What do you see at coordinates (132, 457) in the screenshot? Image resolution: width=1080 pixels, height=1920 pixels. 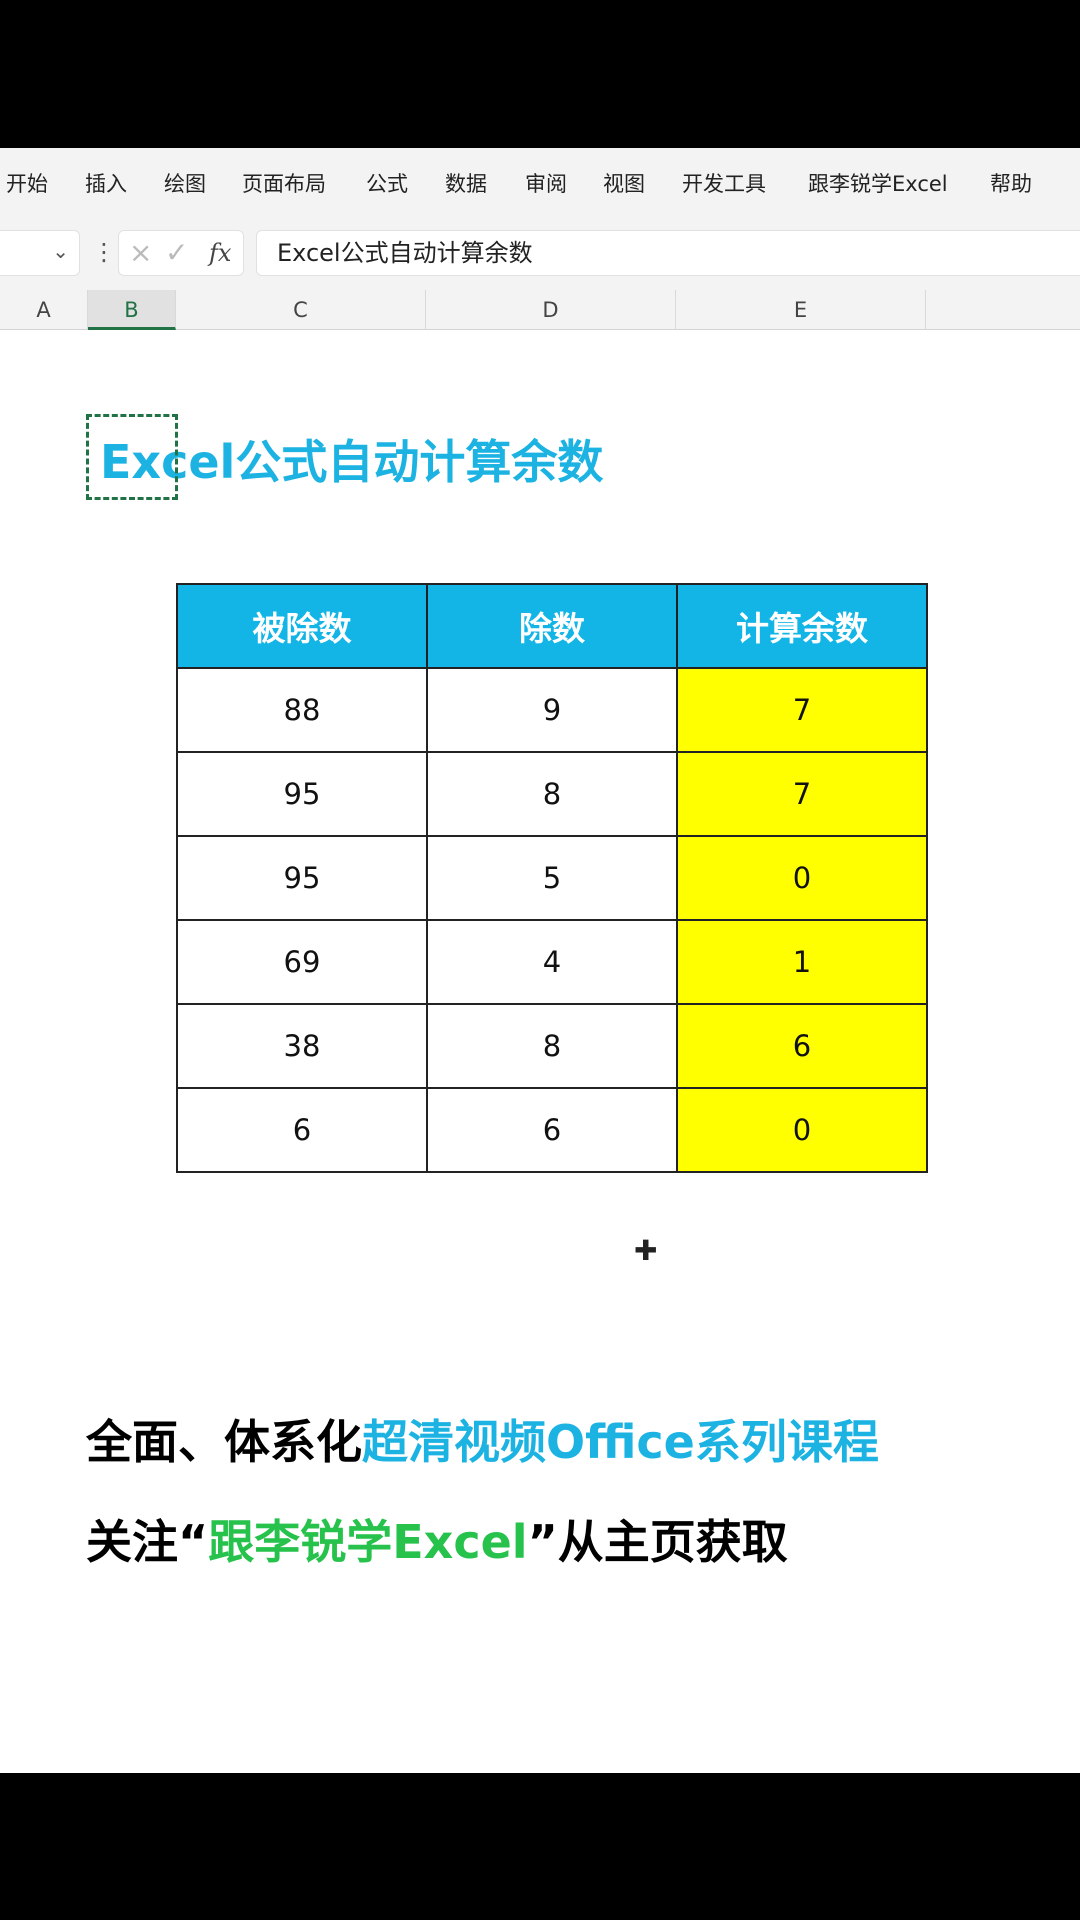 I see `copy-selection-marquee` at bounding box center [132, 457].